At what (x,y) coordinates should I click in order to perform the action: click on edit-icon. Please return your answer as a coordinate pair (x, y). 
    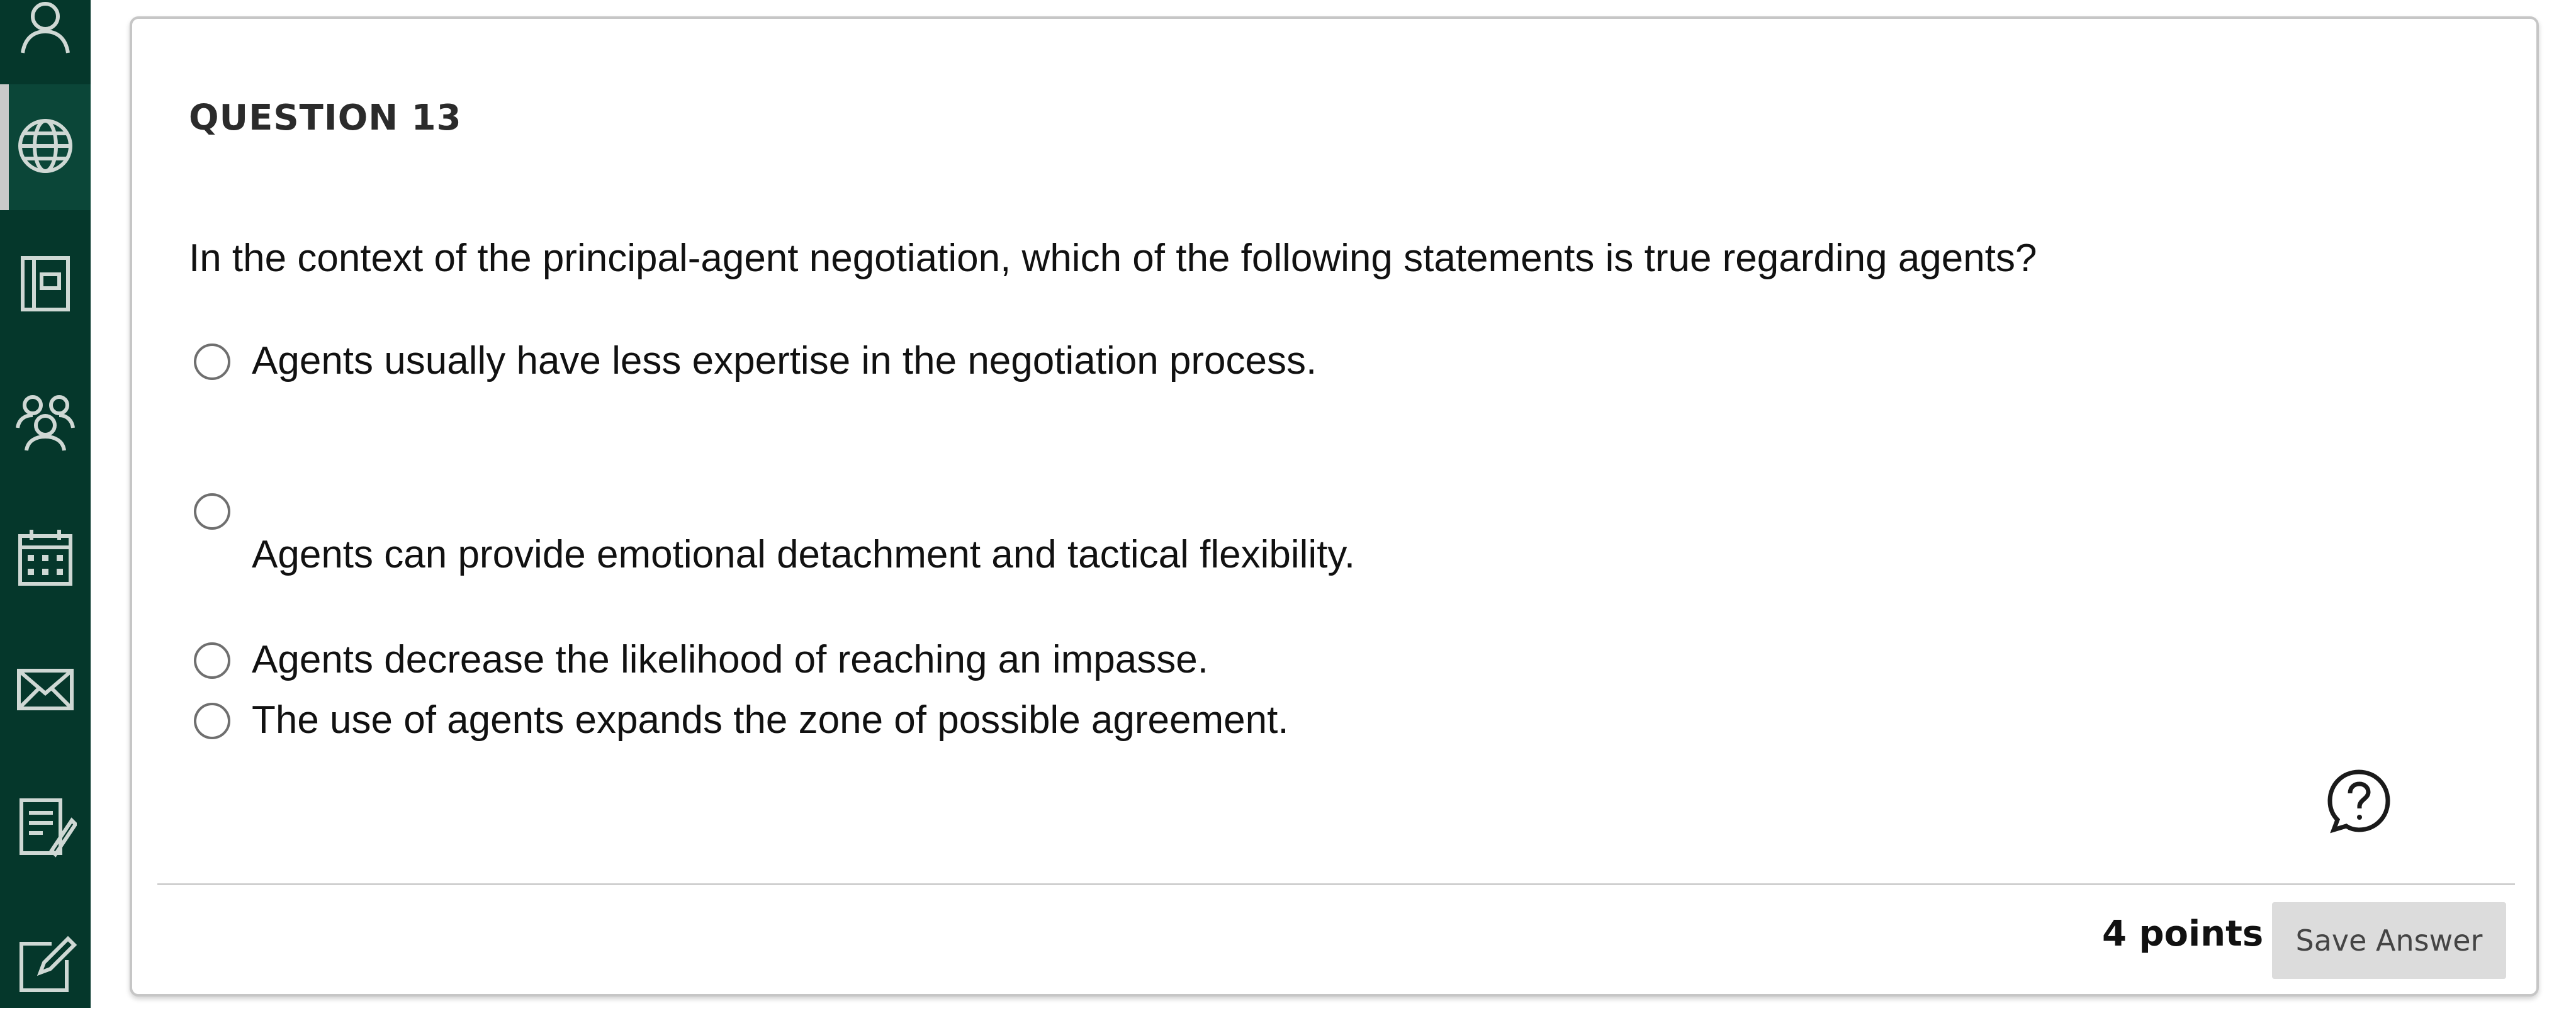
    Looking at the image, I should click on (45, 965).